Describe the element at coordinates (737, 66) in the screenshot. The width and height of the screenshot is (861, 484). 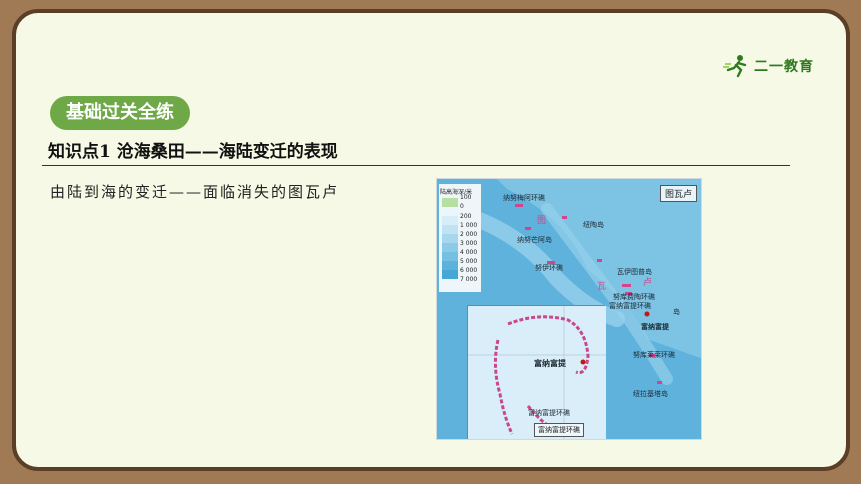
I see `runner-icon` at that location.